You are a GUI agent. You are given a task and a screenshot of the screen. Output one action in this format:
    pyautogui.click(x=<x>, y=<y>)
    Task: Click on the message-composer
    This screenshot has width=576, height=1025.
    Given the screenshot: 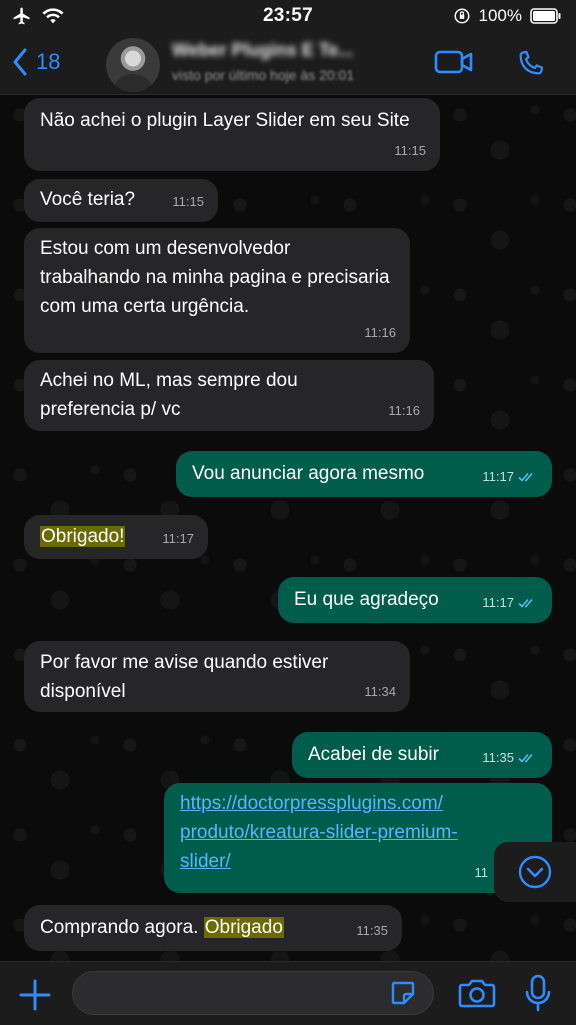 What is the action you would take?
    pyautogui.click(x=288, y=993)
    